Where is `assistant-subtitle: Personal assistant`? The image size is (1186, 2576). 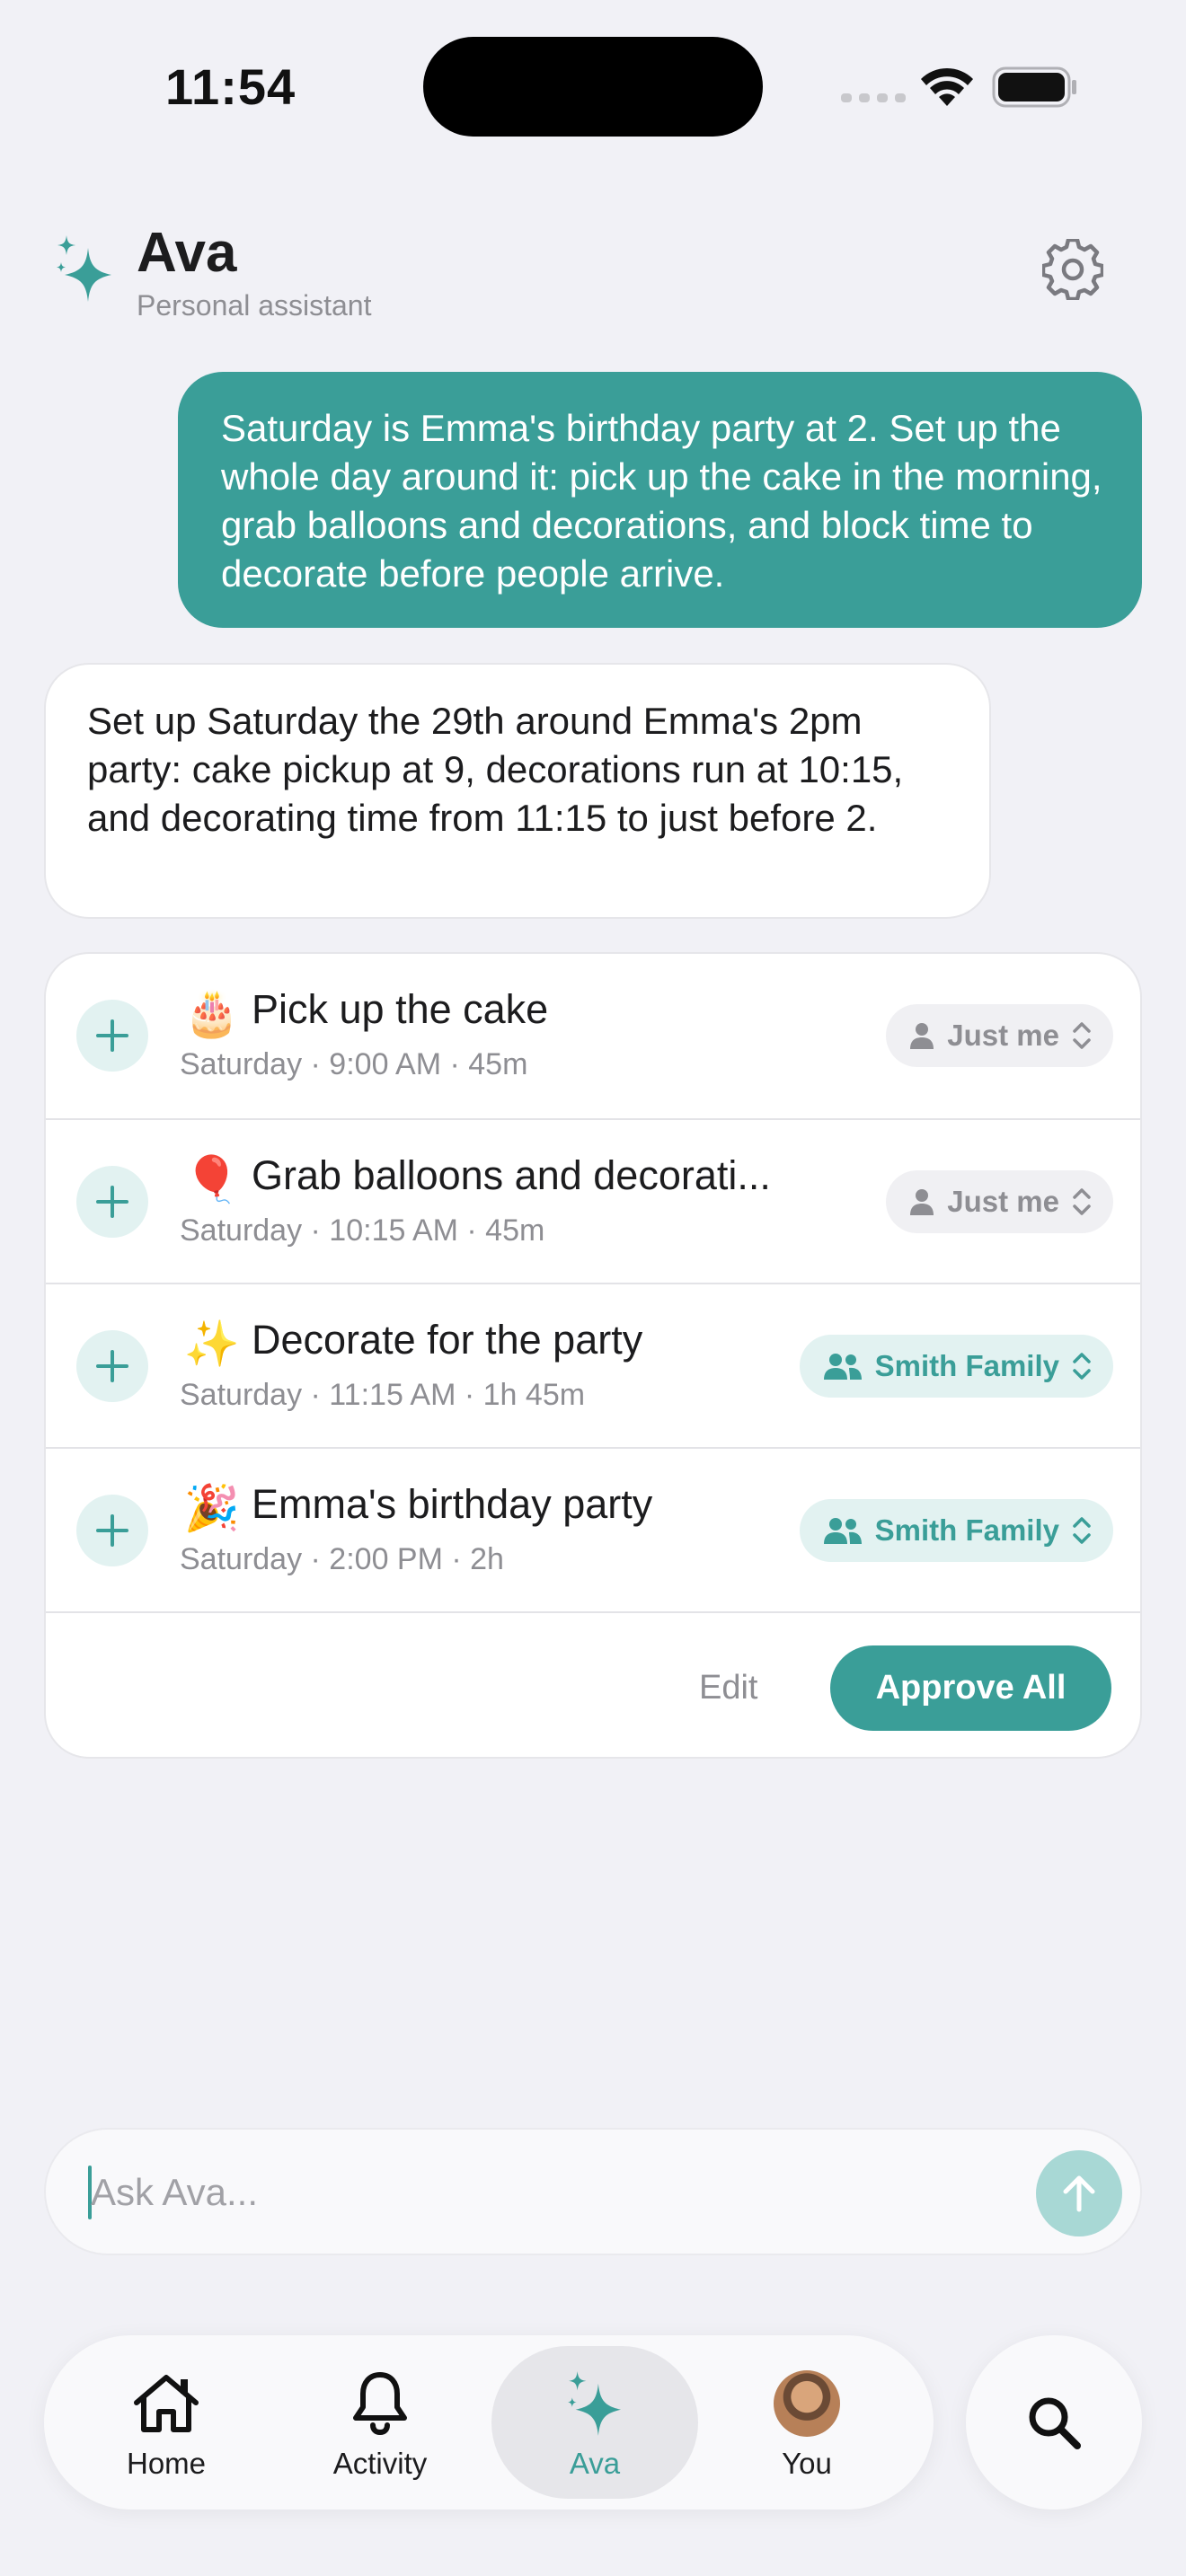
assistant-subtitle: Personal assistant is located at coordinates (254, 305).